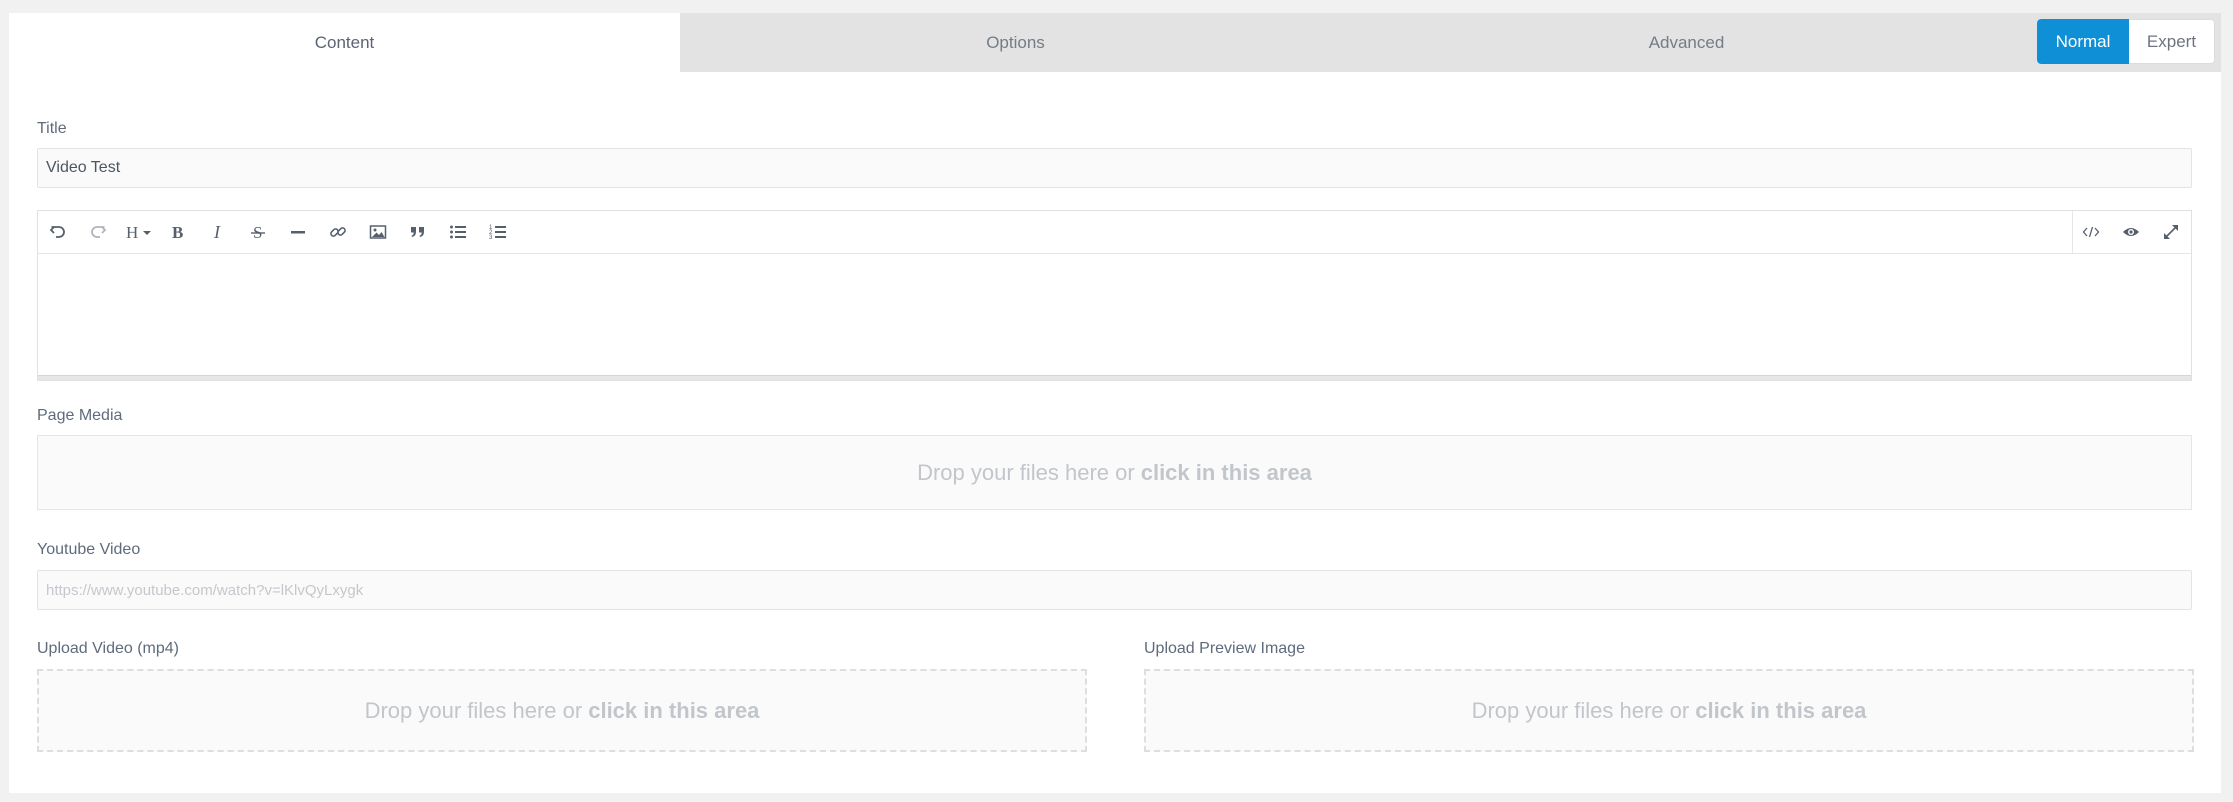 The height and width of the screenshot is (802, 2233). What do you see at coordinates (1114, 313) in the screenshot?
I see `editor-text-area` at bounding box center [1114, 313].